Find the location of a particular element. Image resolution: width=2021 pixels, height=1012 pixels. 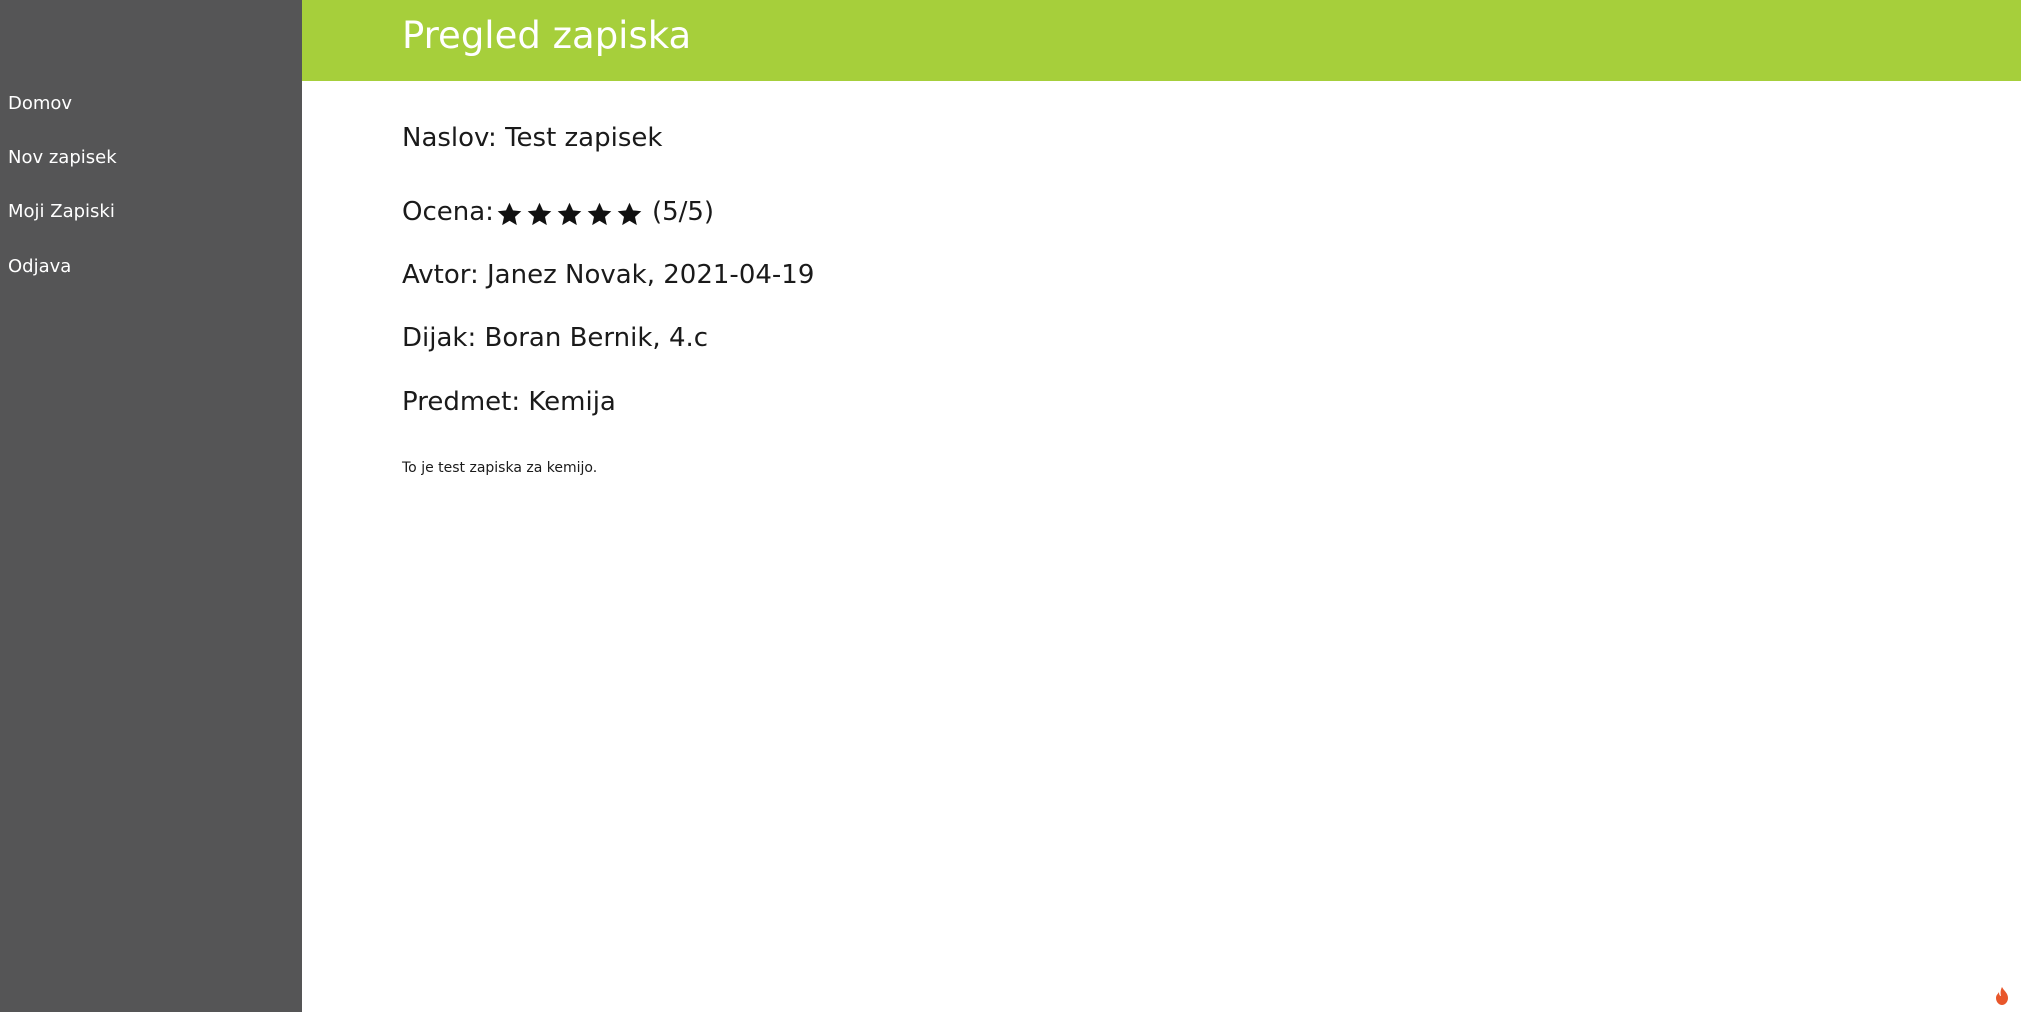

note-title-value: Test zapisek is located at coordinates (584, 138).